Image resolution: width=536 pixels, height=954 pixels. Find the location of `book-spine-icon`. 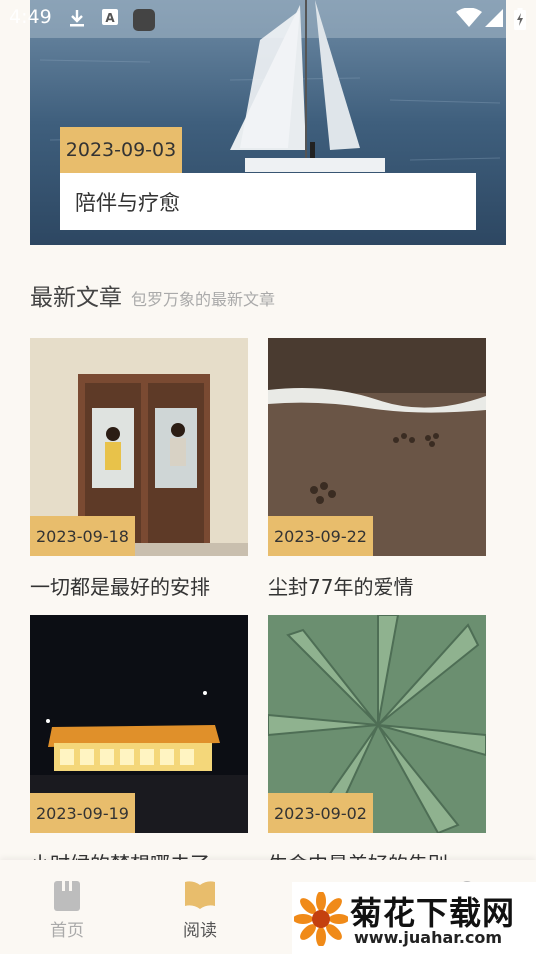

book-spine-icon is located at coordinates (67, 896).